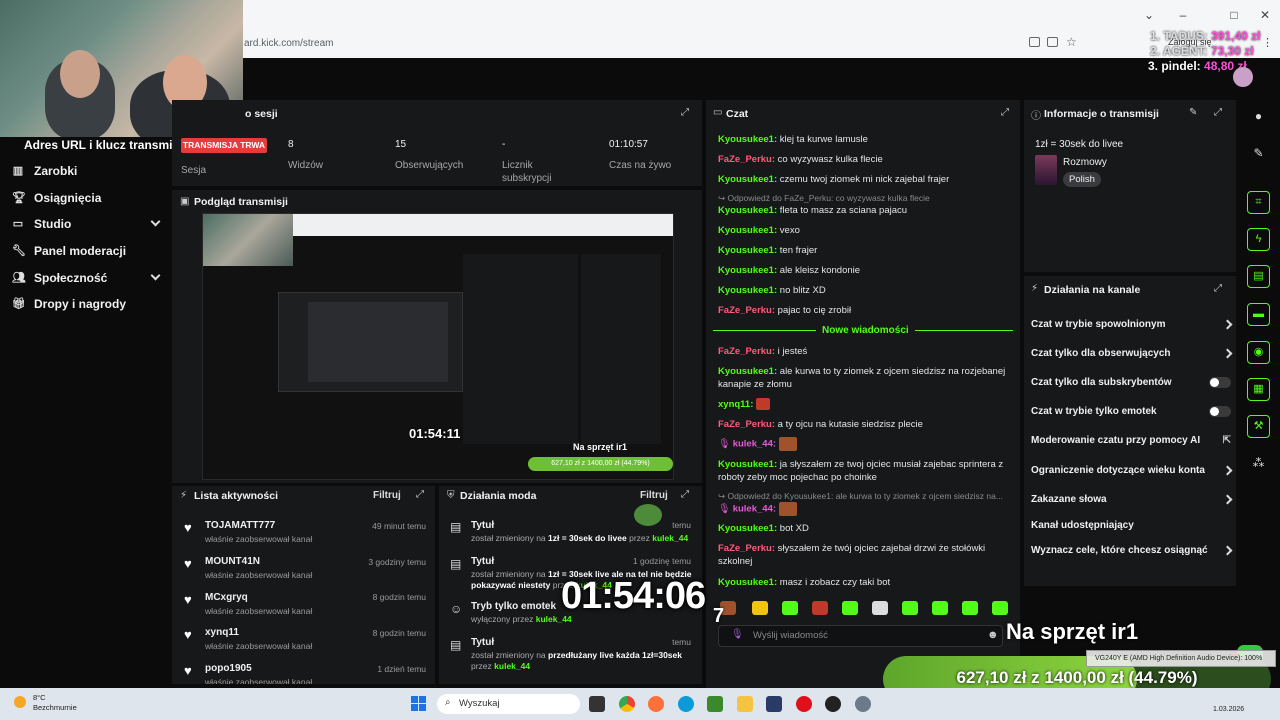 The width and height of the screenshot is (1280, 720). Describe the element at coordinates (399, 633) in the screenshot. I see `activity-time: 8 godzin temu` at that location.